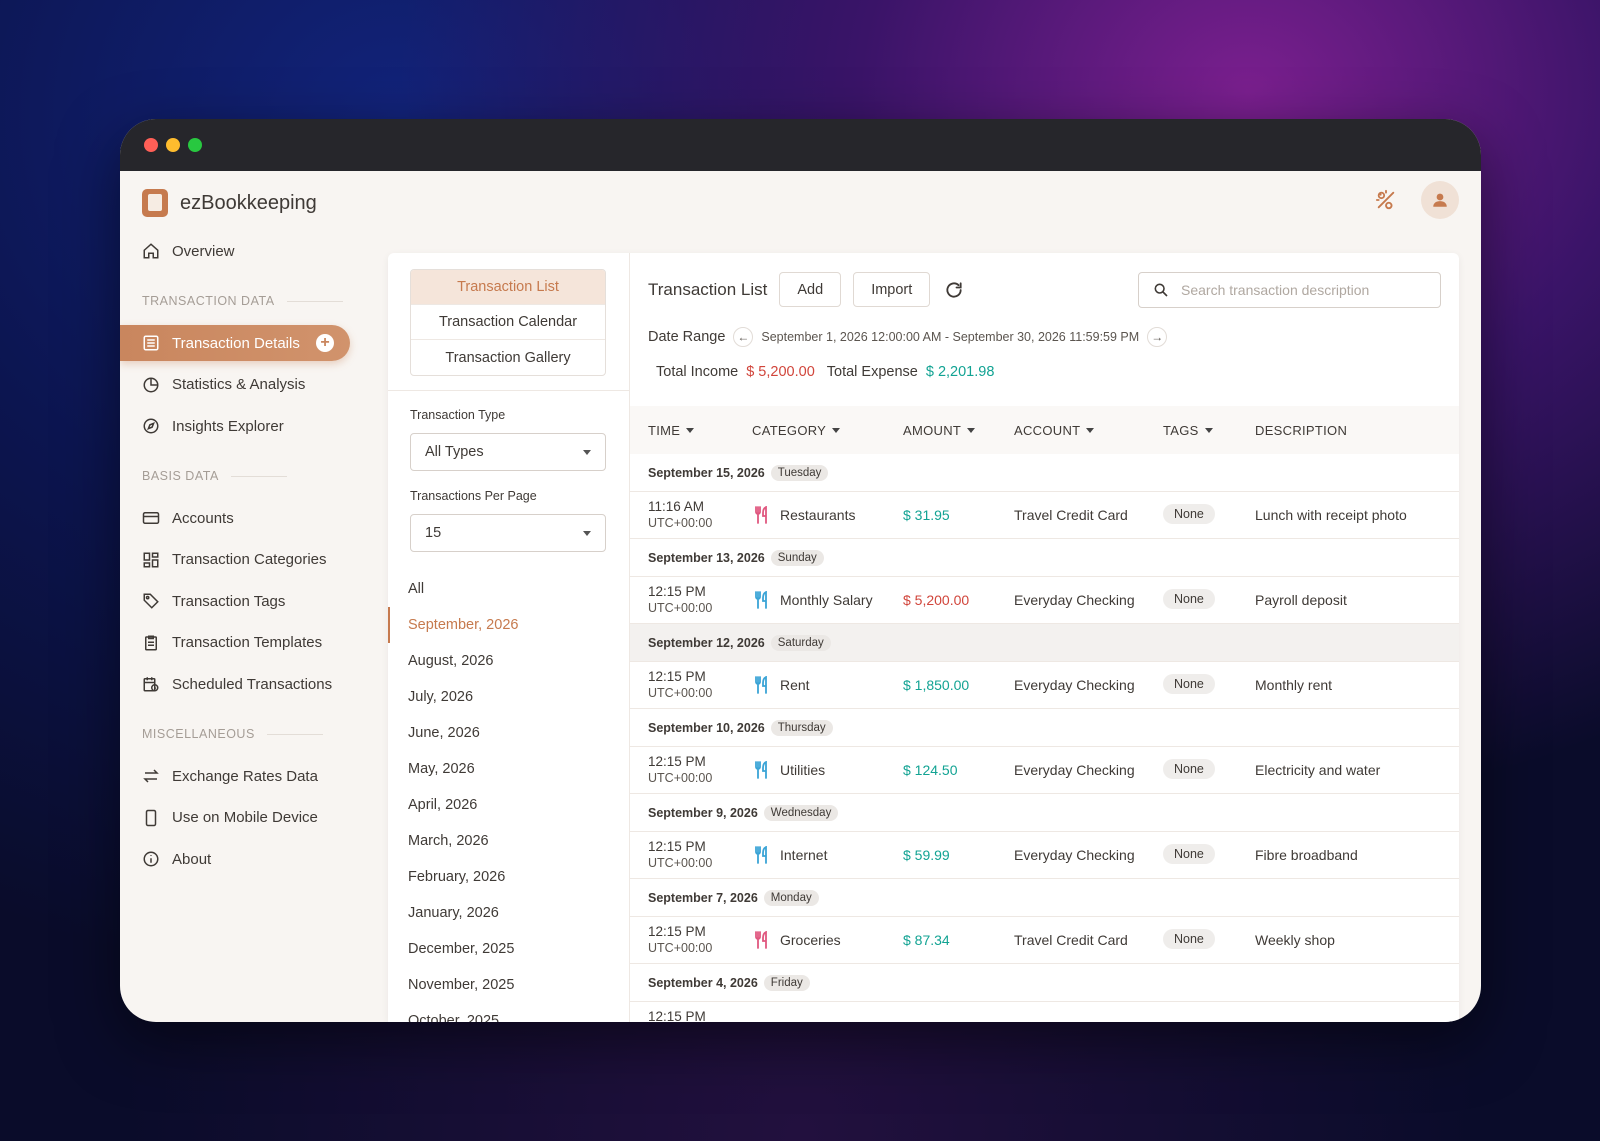 Image resolution: width=1600 pixels, height=1141 pixels. Describe the element at coordinates (240, 776) in the screenshot. I see `sidebar-item-exchange-rates: Exchange Rates Data` at that location.